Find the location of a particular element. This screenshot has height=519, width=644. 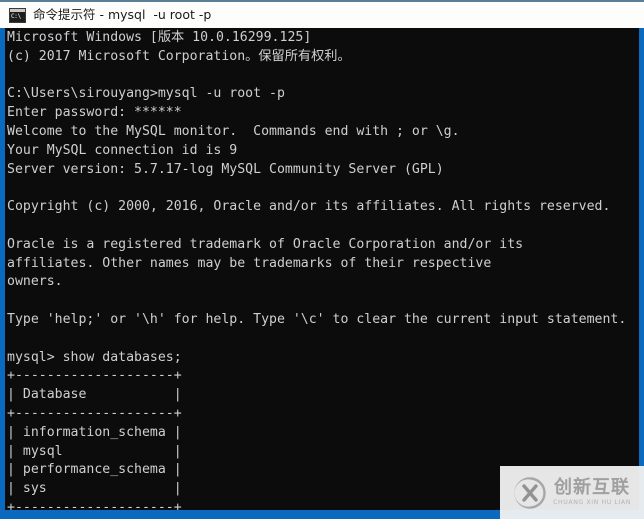

console-line: C:\Users\sirouyang>mysql -u root -p is located at coordinates (146, 94).